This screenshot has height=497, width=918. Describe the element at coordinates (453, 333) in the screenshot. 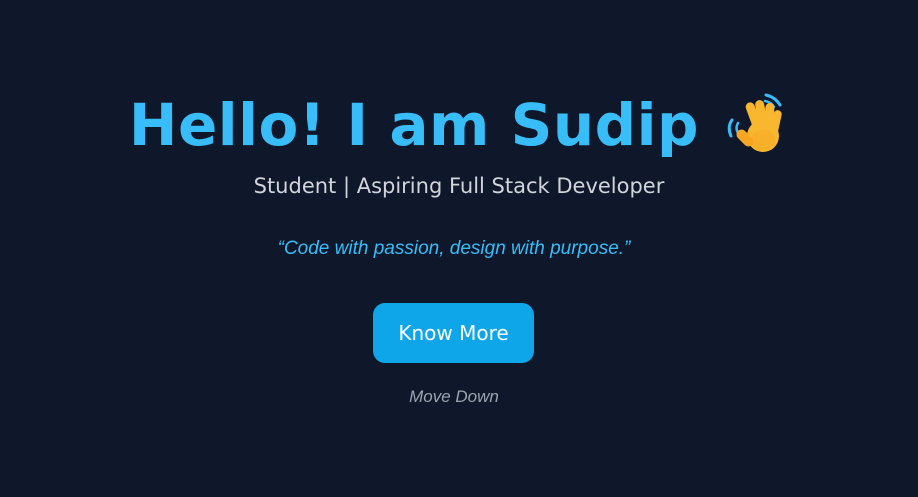

I see `know-more-button: Know More` at that location.